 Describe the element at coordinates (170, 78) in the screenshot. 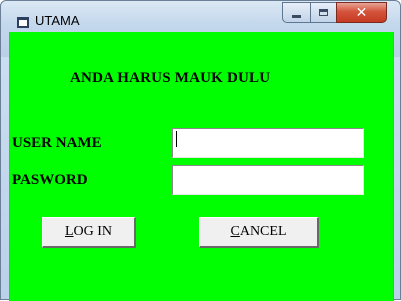

I see `form-heading: ANDA HARUS MAUK DULU` at that location.